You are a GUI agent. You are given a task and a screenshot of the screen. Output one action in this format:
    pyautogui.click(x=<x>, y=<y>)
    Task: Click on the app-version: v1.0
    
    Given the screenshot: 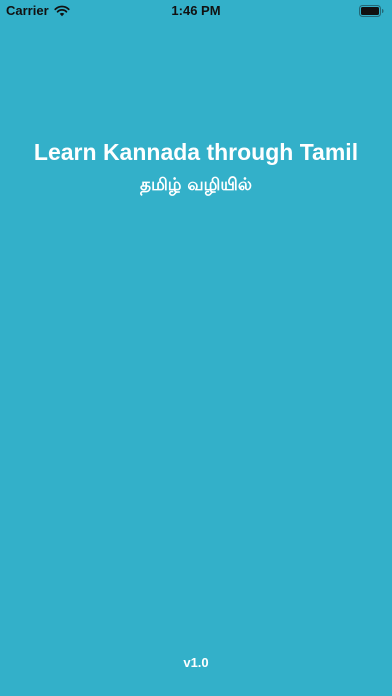 What is the action you would take?
    pyautogui.click(x=196, y=662)
    